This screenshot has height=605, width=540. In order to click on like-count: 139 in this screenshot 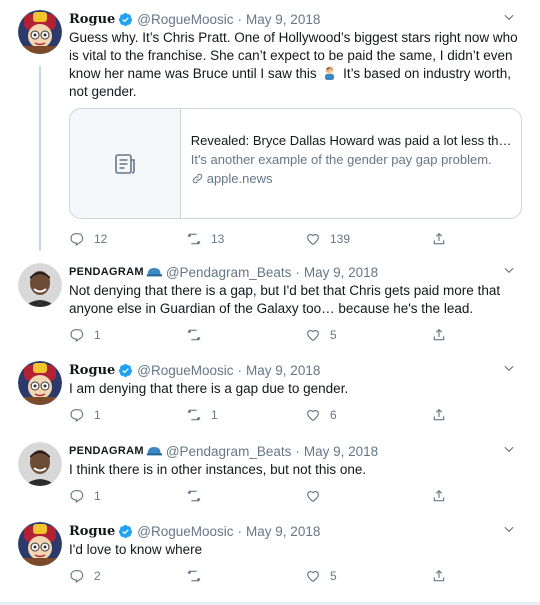, I will do `click(340, 239)`.